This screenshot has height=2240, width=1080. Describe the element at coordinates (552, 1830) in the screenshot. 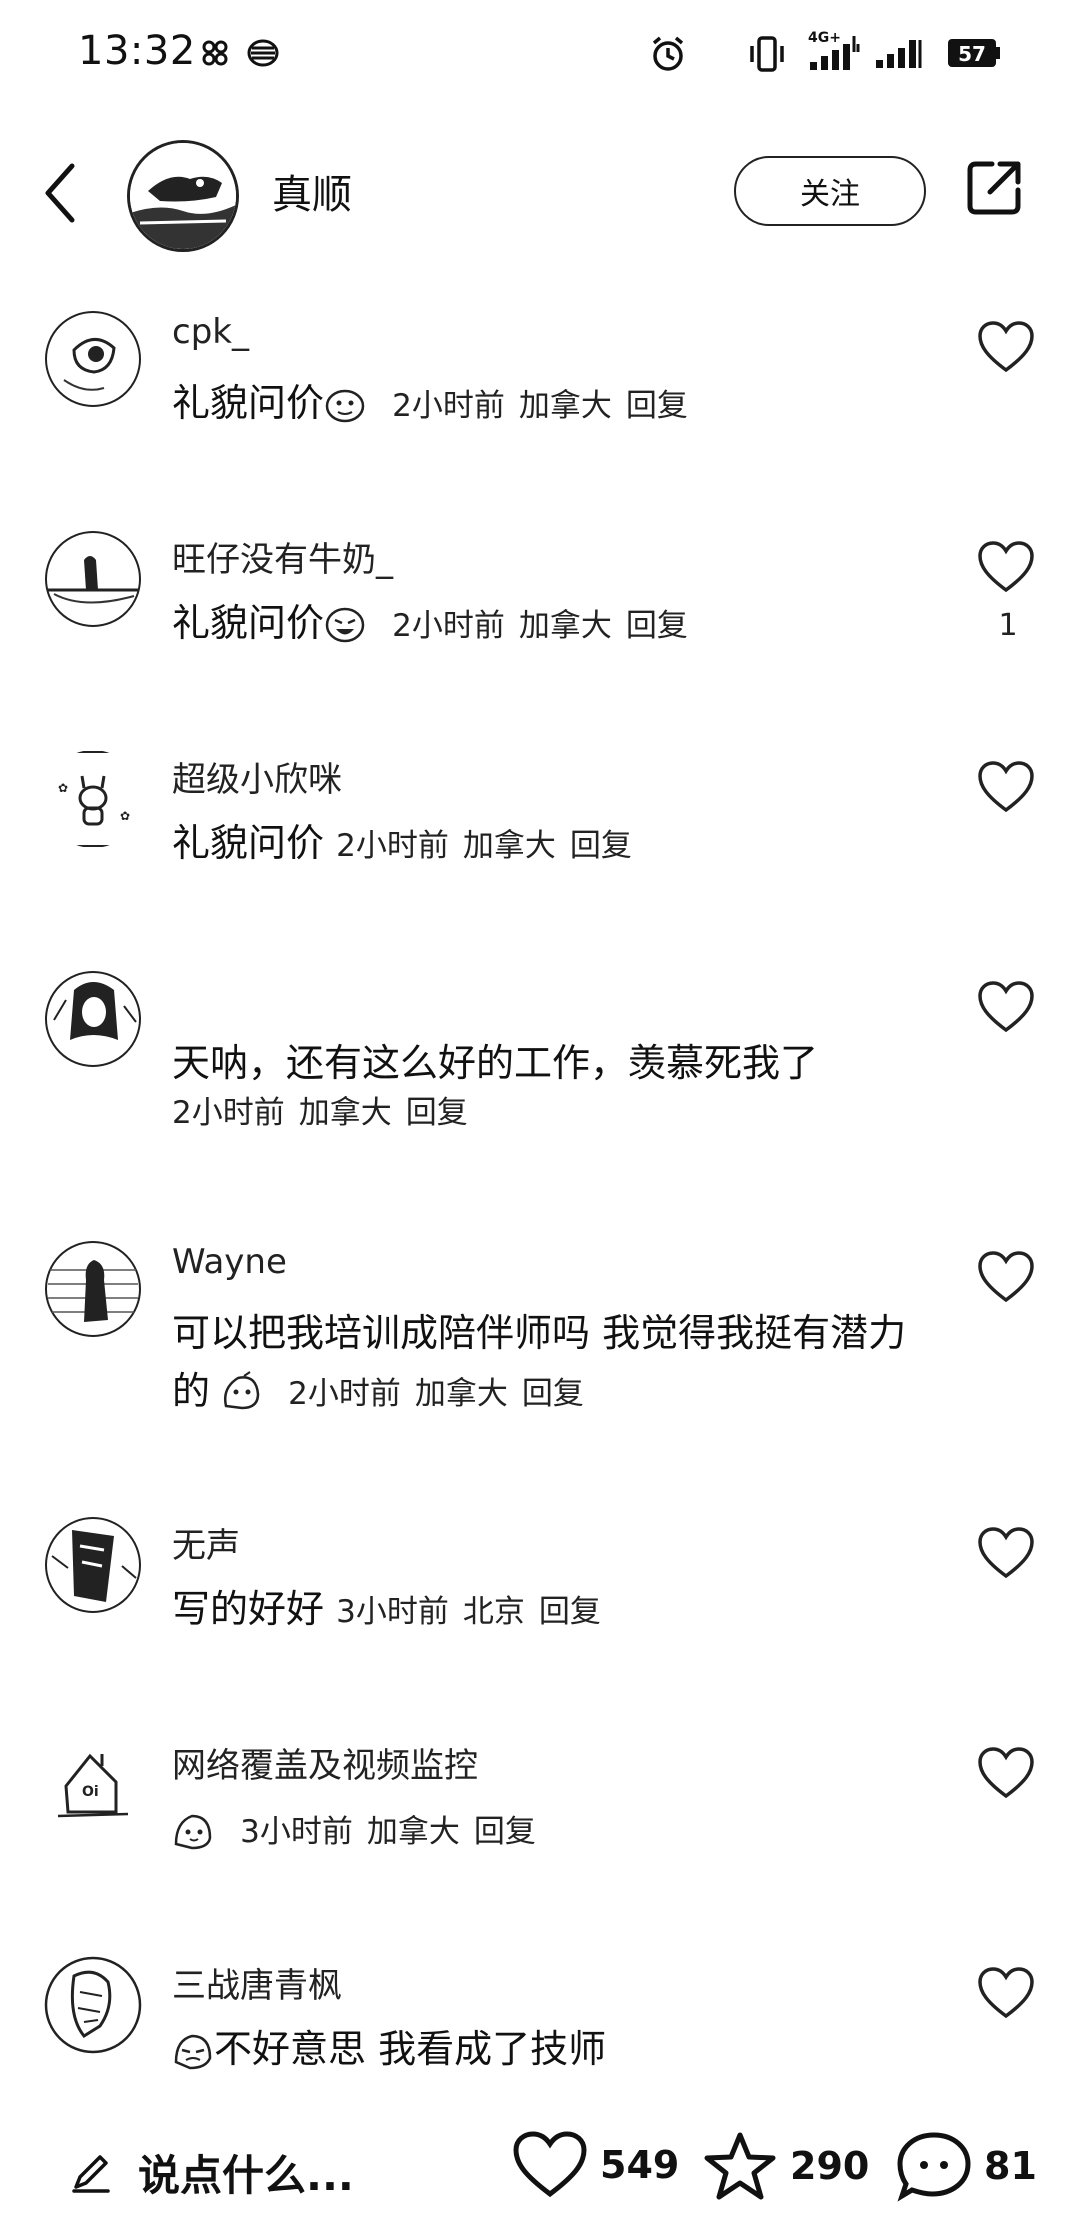

I see `comment-body: 3小时前 加拿大 回复` at that location.